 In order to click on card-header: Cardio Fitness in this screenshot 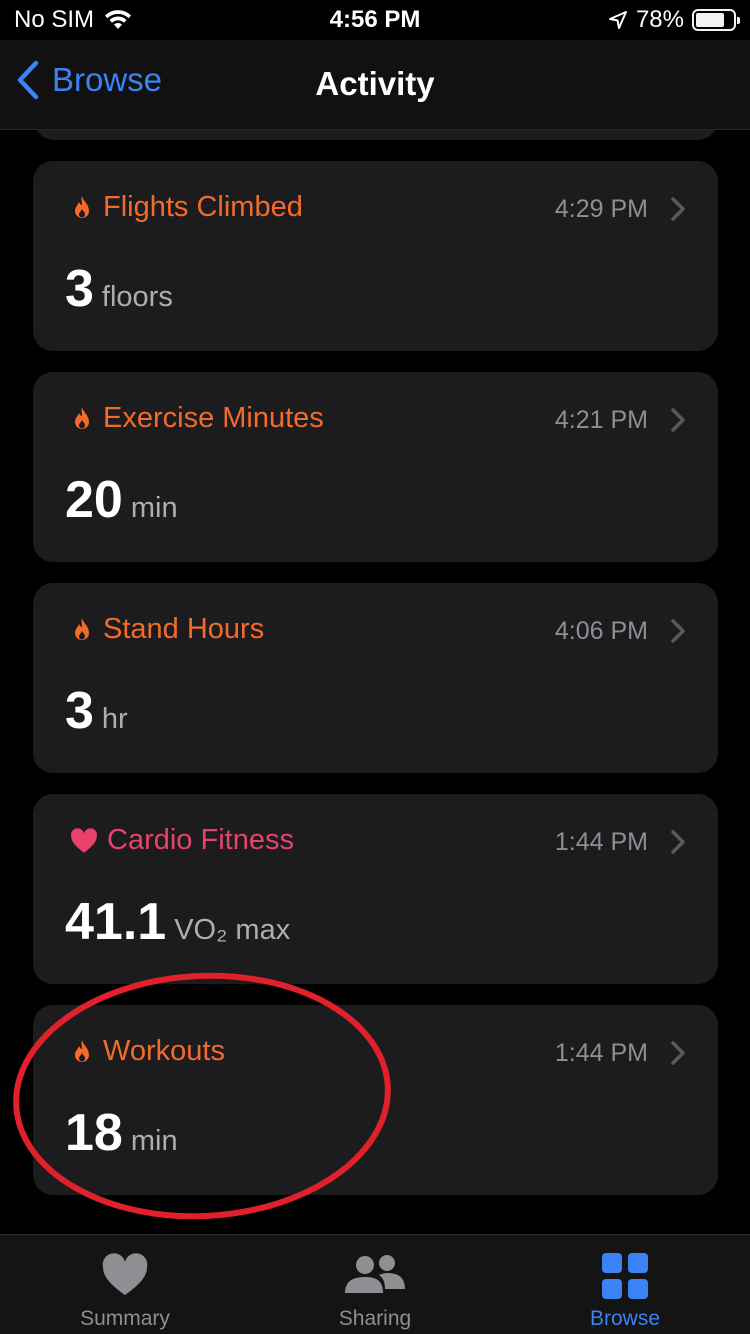, I will do `click(181, 840)`.